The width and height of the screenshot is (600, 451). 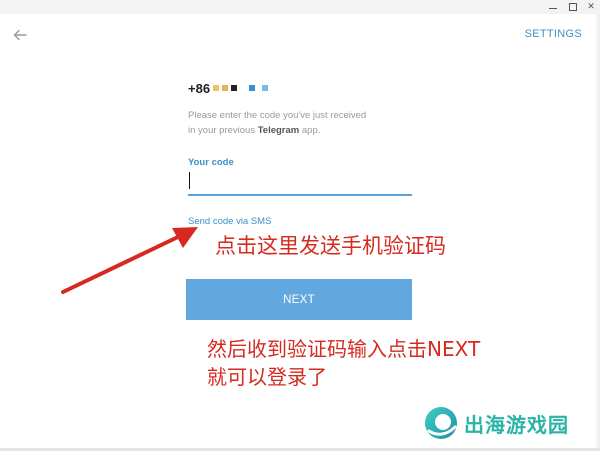 What do you see at coordinates (267, 377) in the screenshot?
I see `annotation-line: 就可以登录了` at bounding box center [267, 377].